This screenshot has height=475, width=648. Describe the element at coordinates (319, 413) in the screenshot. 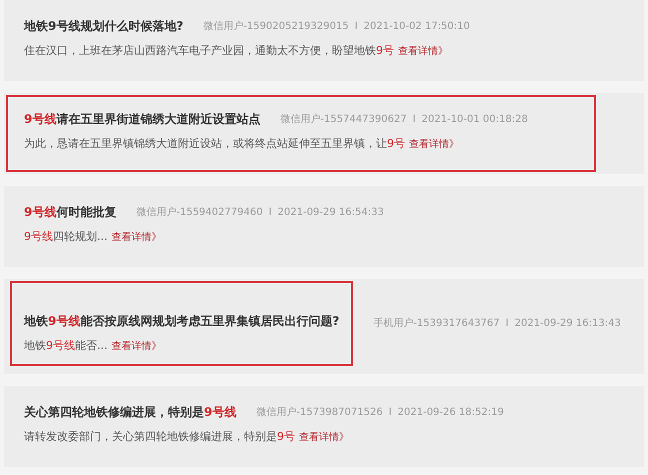

I see `post-author: 微信用户-1573987071526` at that location.